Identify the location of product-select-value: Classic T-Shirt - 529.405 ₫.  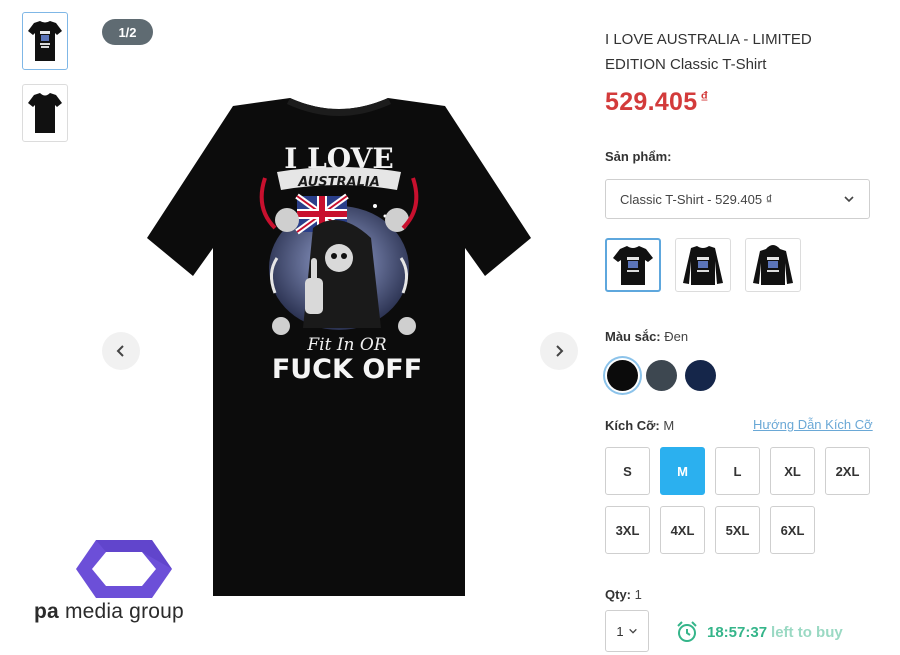
(696, 199).